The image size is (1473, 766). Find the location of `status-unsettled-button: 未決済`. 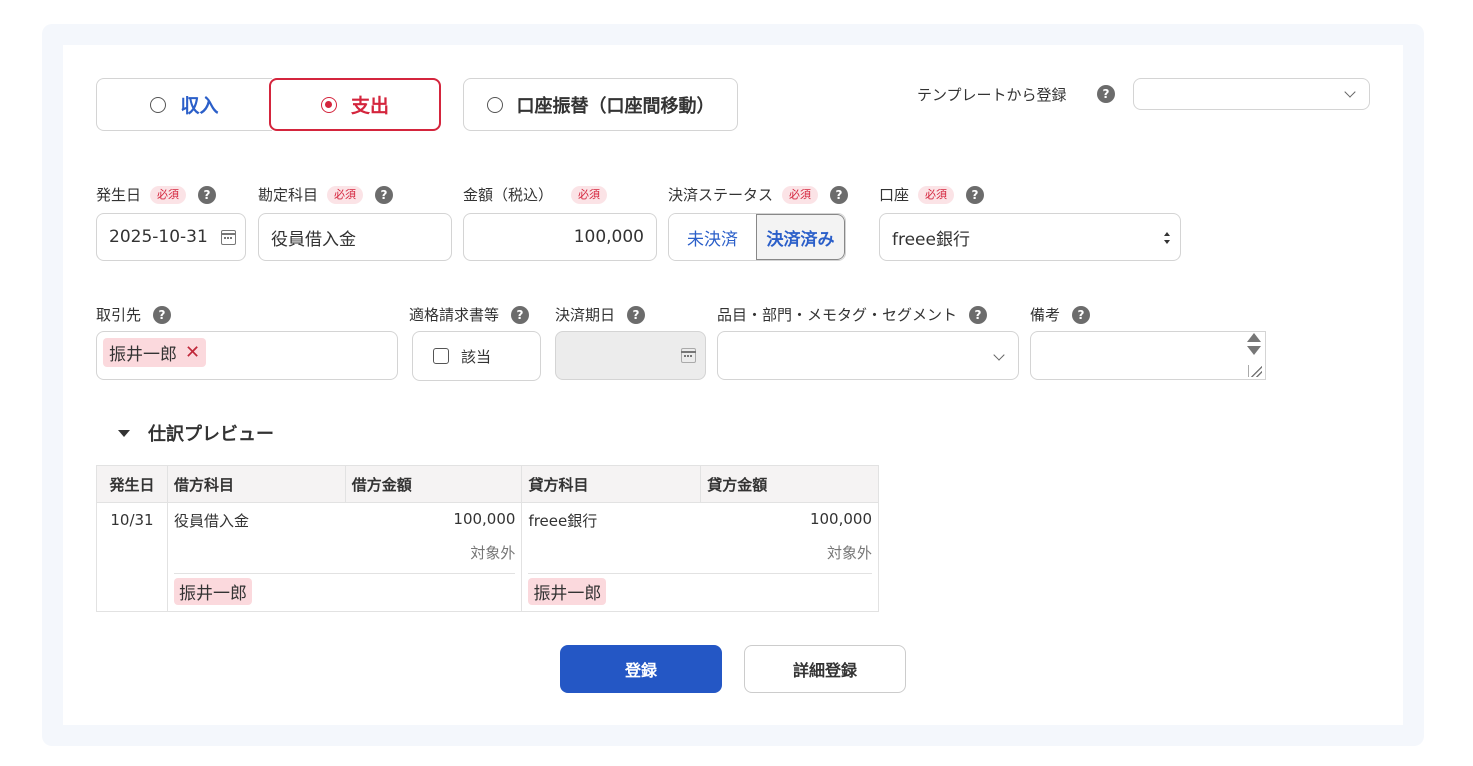

status-unsettled-button: 未決済 is located at coordinates (712, 237).